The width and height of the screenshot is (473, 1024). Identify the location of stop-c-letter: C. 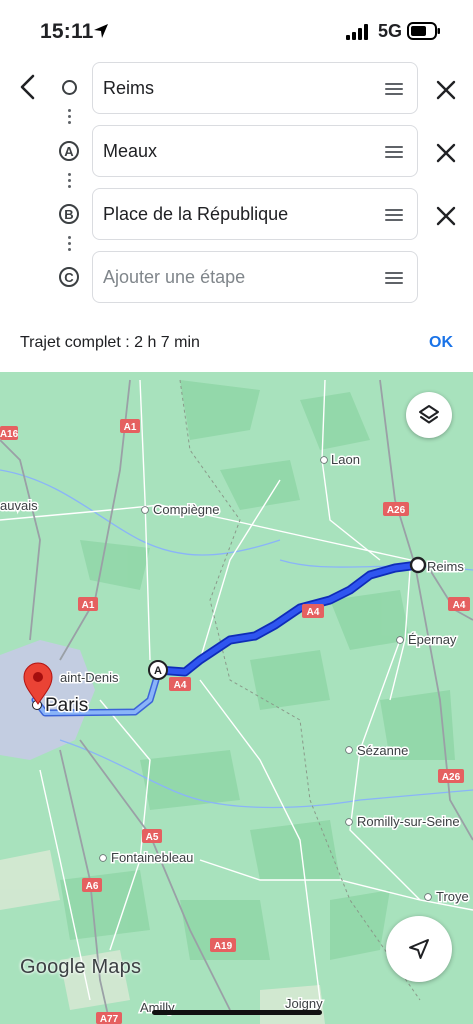
(69, 277).